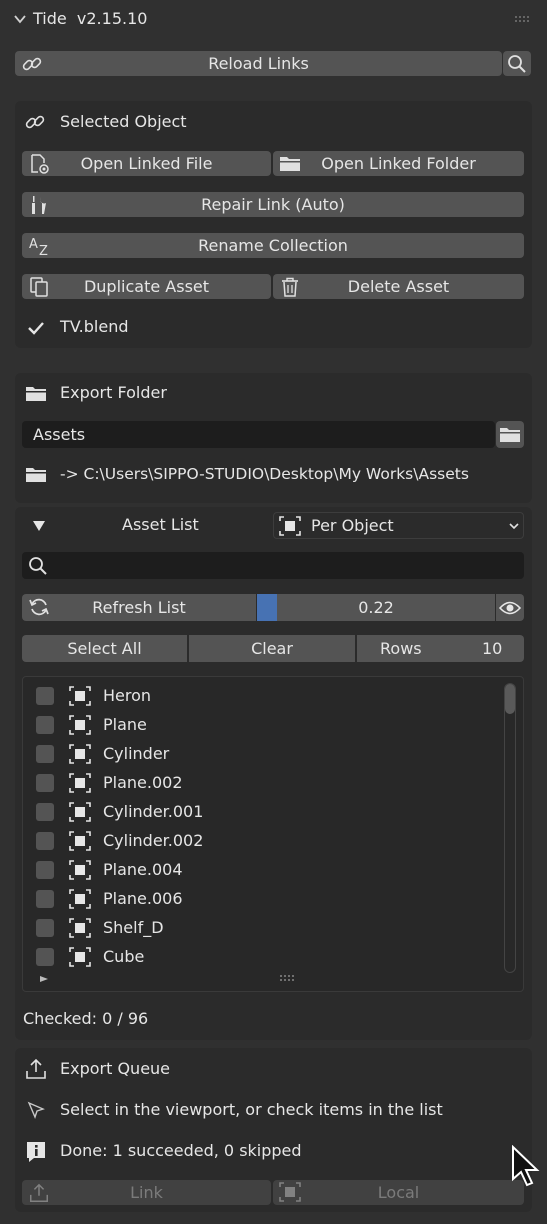 The width and height of the screenshot is (547, 1224). Describe the element at coordinates (153, 840) in the screenshot. I see `item-name: Cylinder.002` at that location.